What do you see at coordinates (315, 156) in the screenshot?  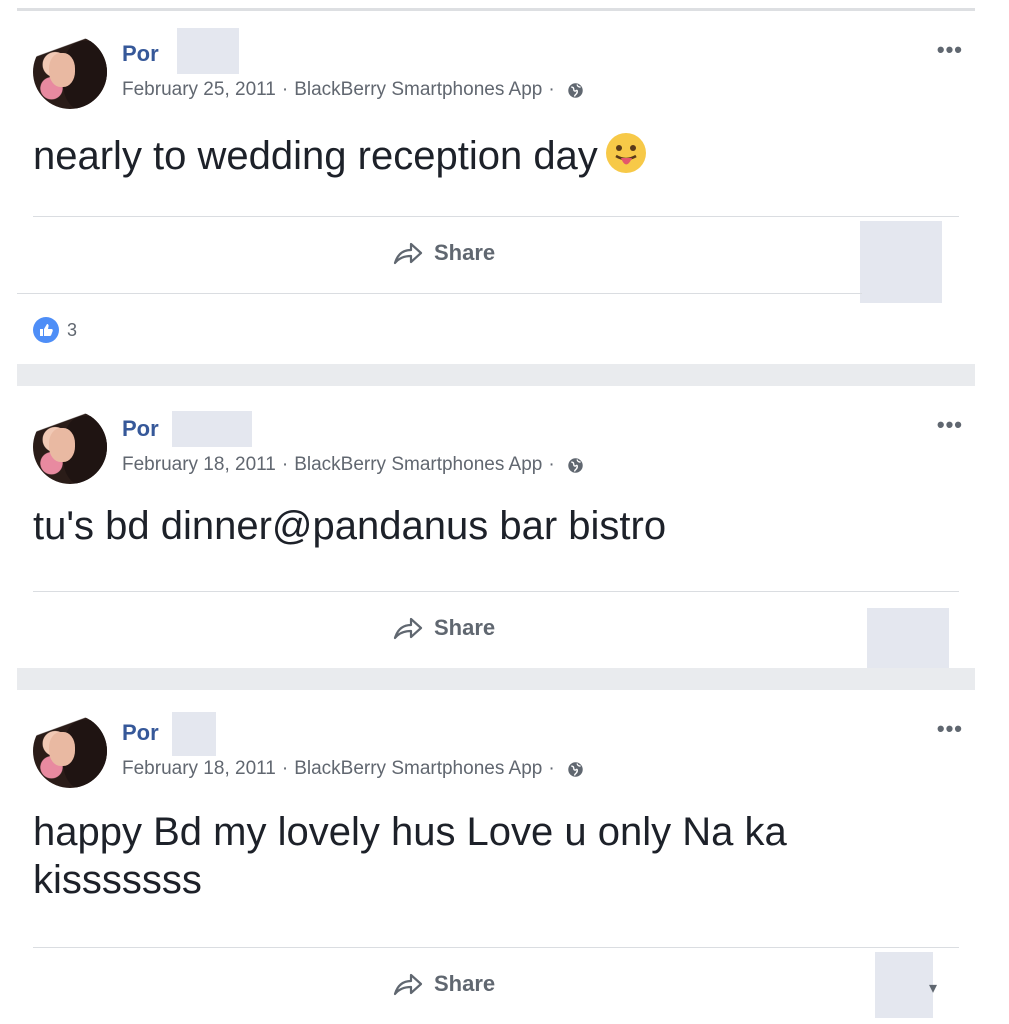 I see `post-text-content: nearly to wedding reception day` at bounding box center [315, 156].